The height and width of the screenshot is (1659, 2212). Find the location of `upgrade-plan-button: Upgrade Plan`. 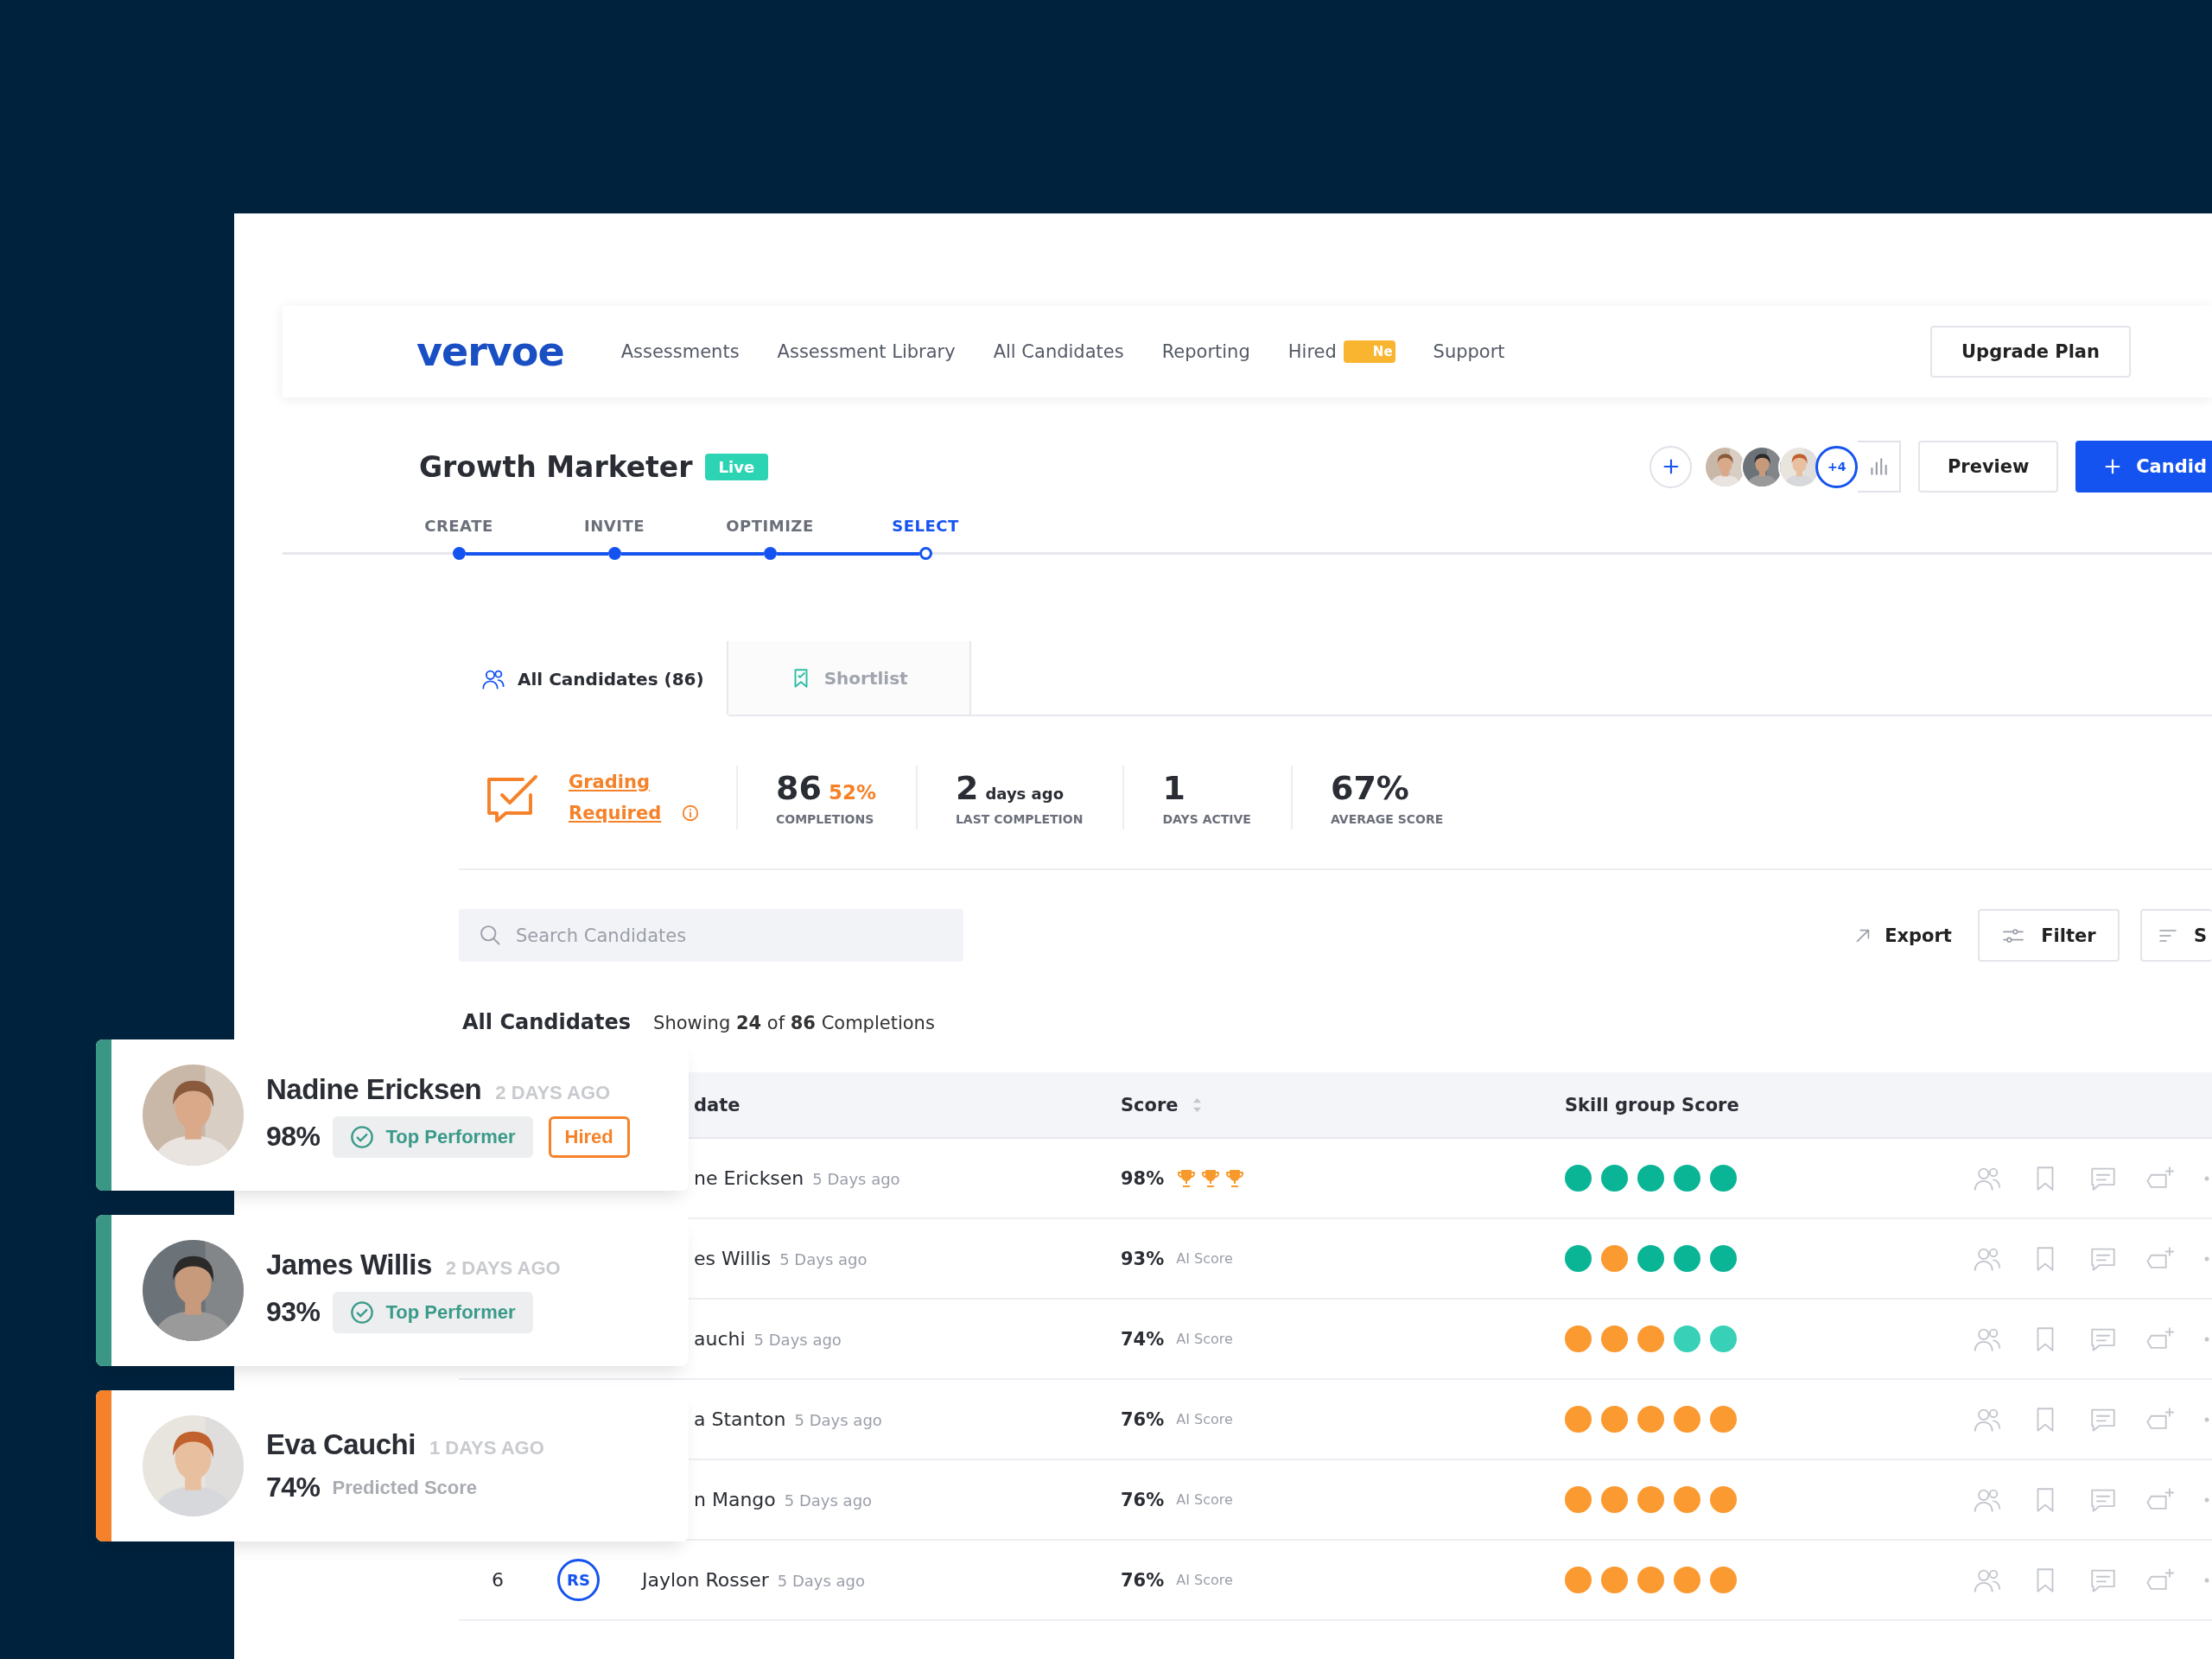

upgrade-plan-button: Upgrade Plan is located at coordinates (2030, 352).